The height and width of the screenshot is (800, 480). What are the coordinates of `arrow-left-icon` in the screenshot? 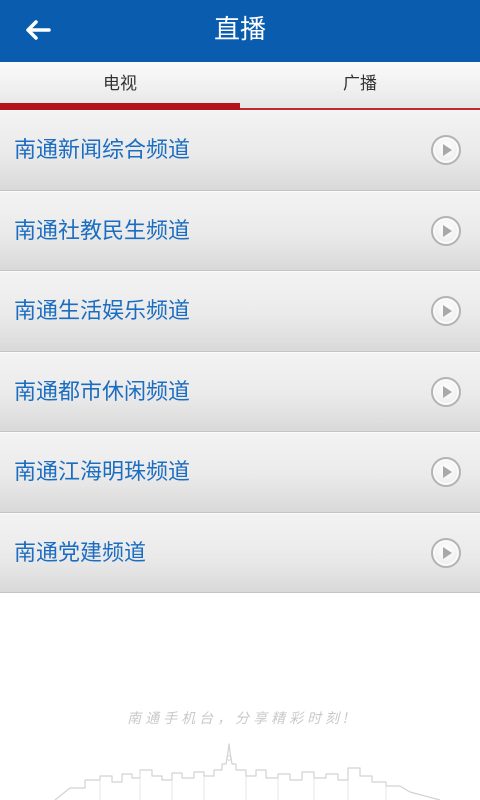 It's located at (38, 30).